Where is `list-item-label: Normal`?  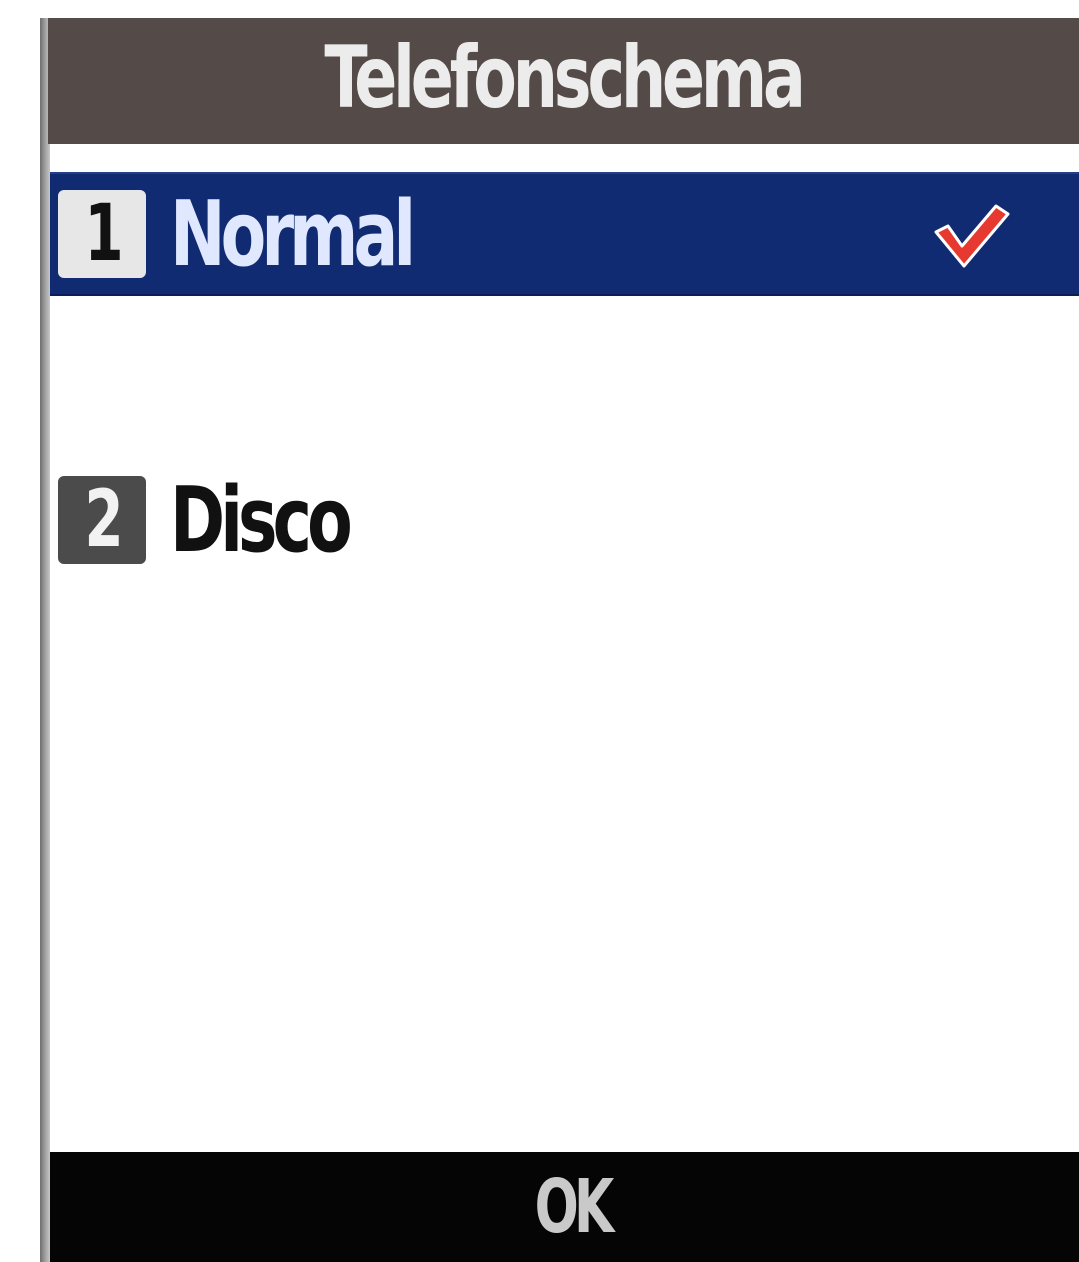 list-item-label: Normal is located at coordinates (293, 234).